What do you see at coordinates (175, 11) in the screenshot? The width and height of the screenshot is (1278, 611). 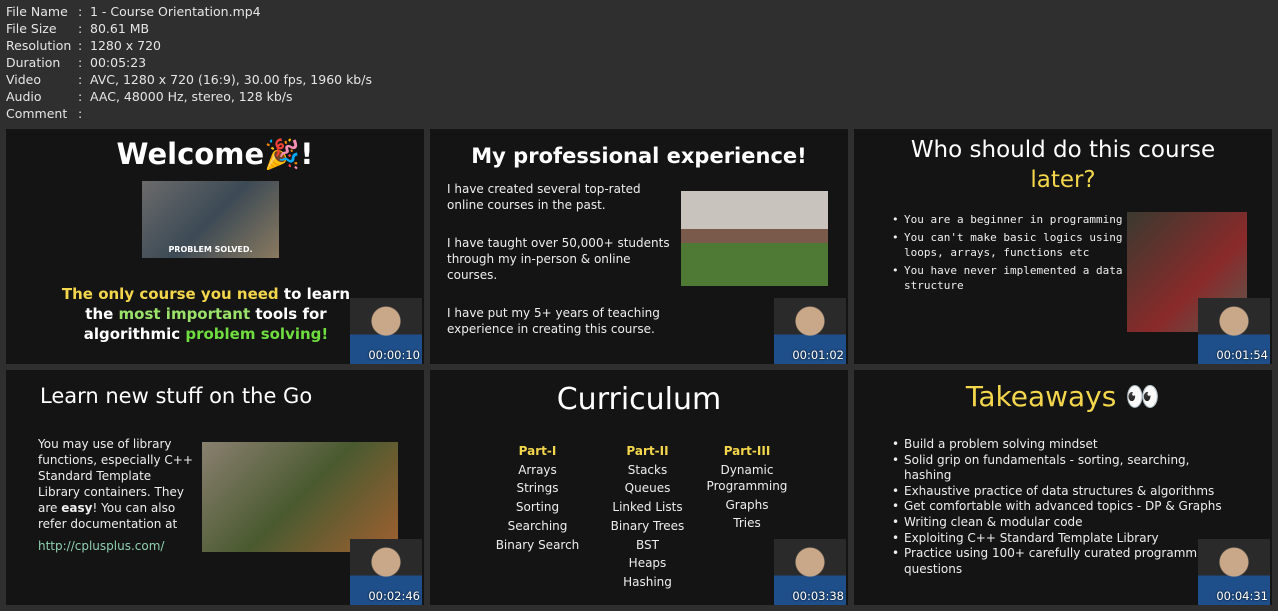 I see `info-value: 1 - Course Orientation.mp4` at bounding box center [175, 11].